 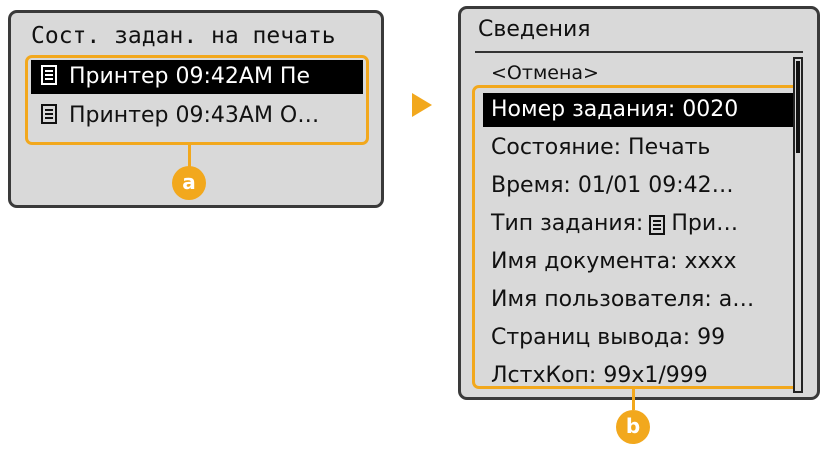 I want to click on cancel-menu-item: <Отмена>, so click(x=638, y=73).